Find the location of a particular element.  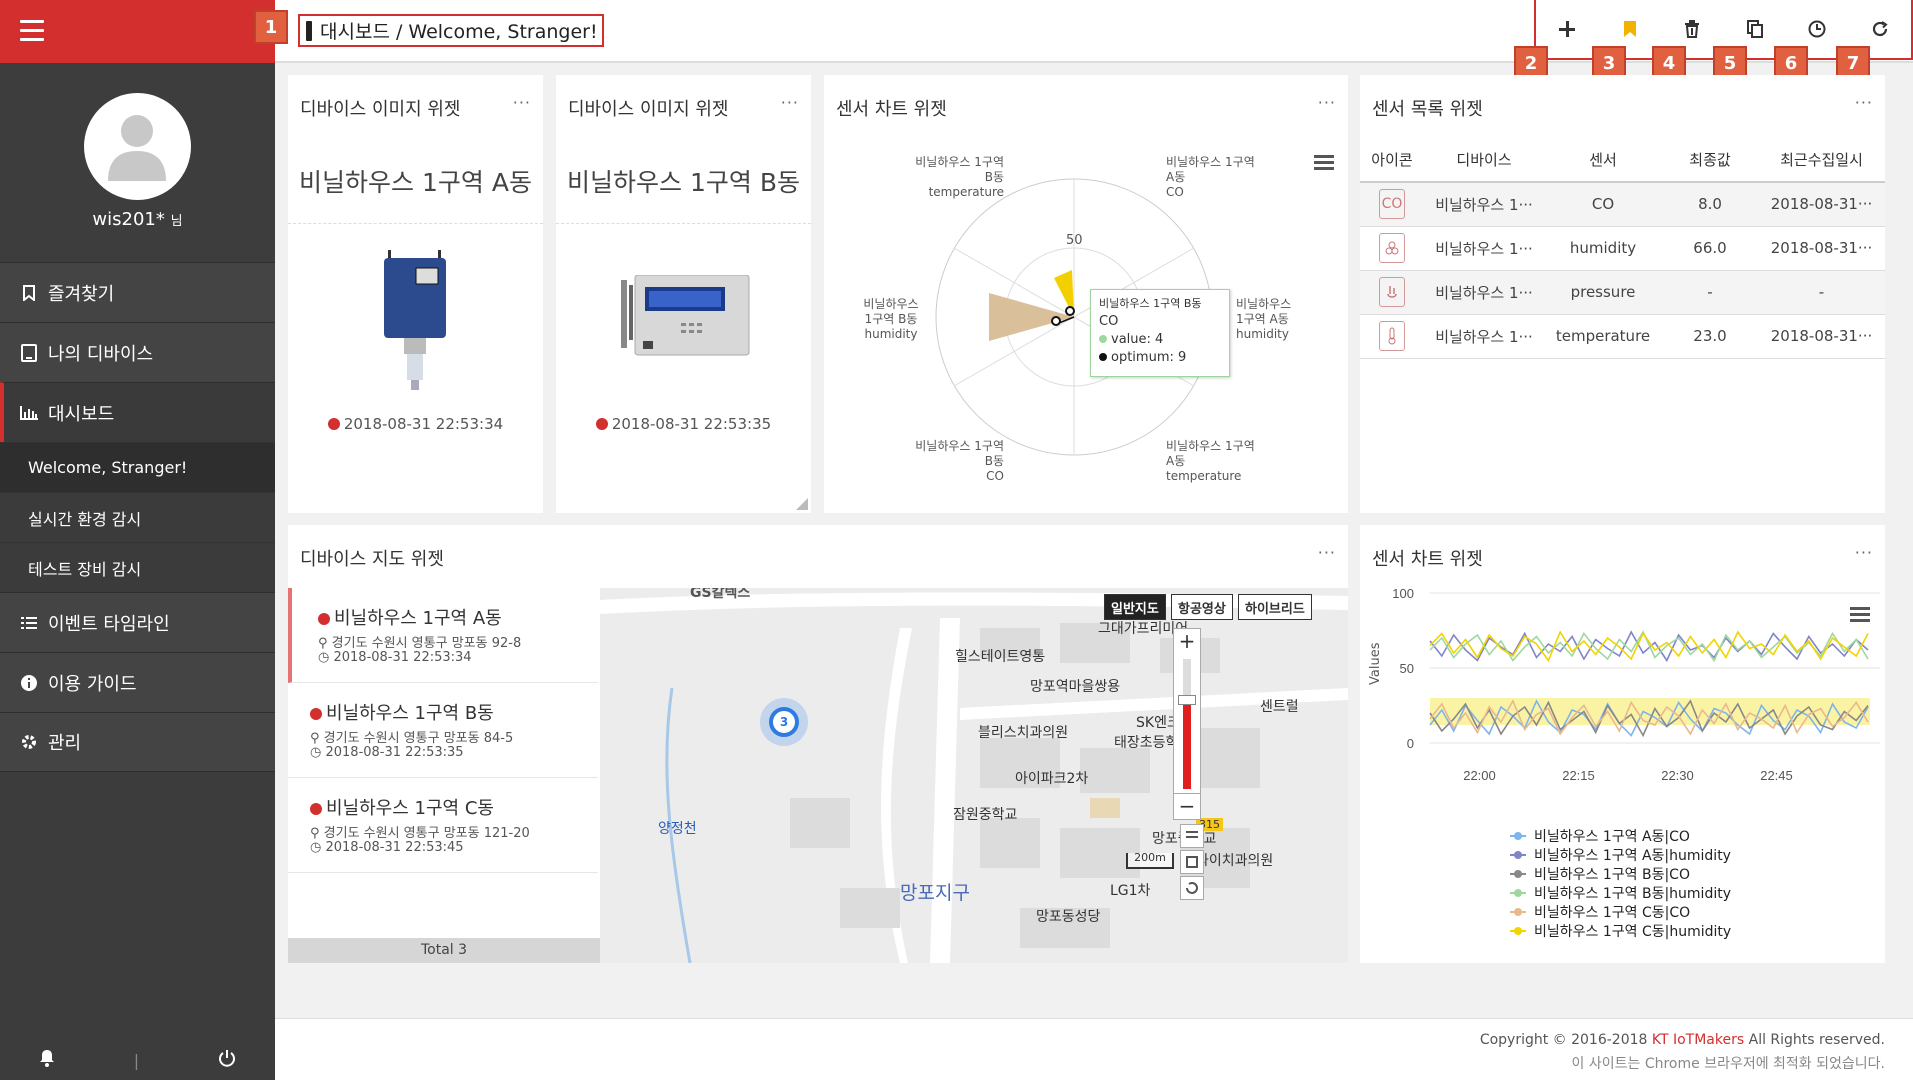

legend-dot is located at coordinates (1103, 339).